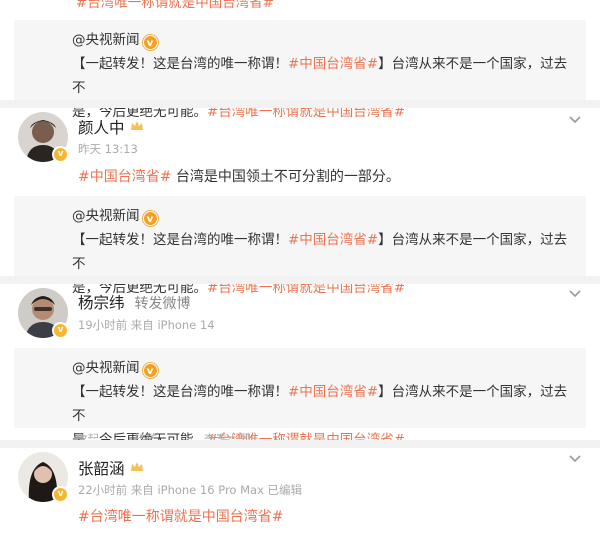 The image size is (600, 538). I want to click on post-text: #中国台湾省# 台湾是中国领土不可分割的一部分。, so click(239, 177).